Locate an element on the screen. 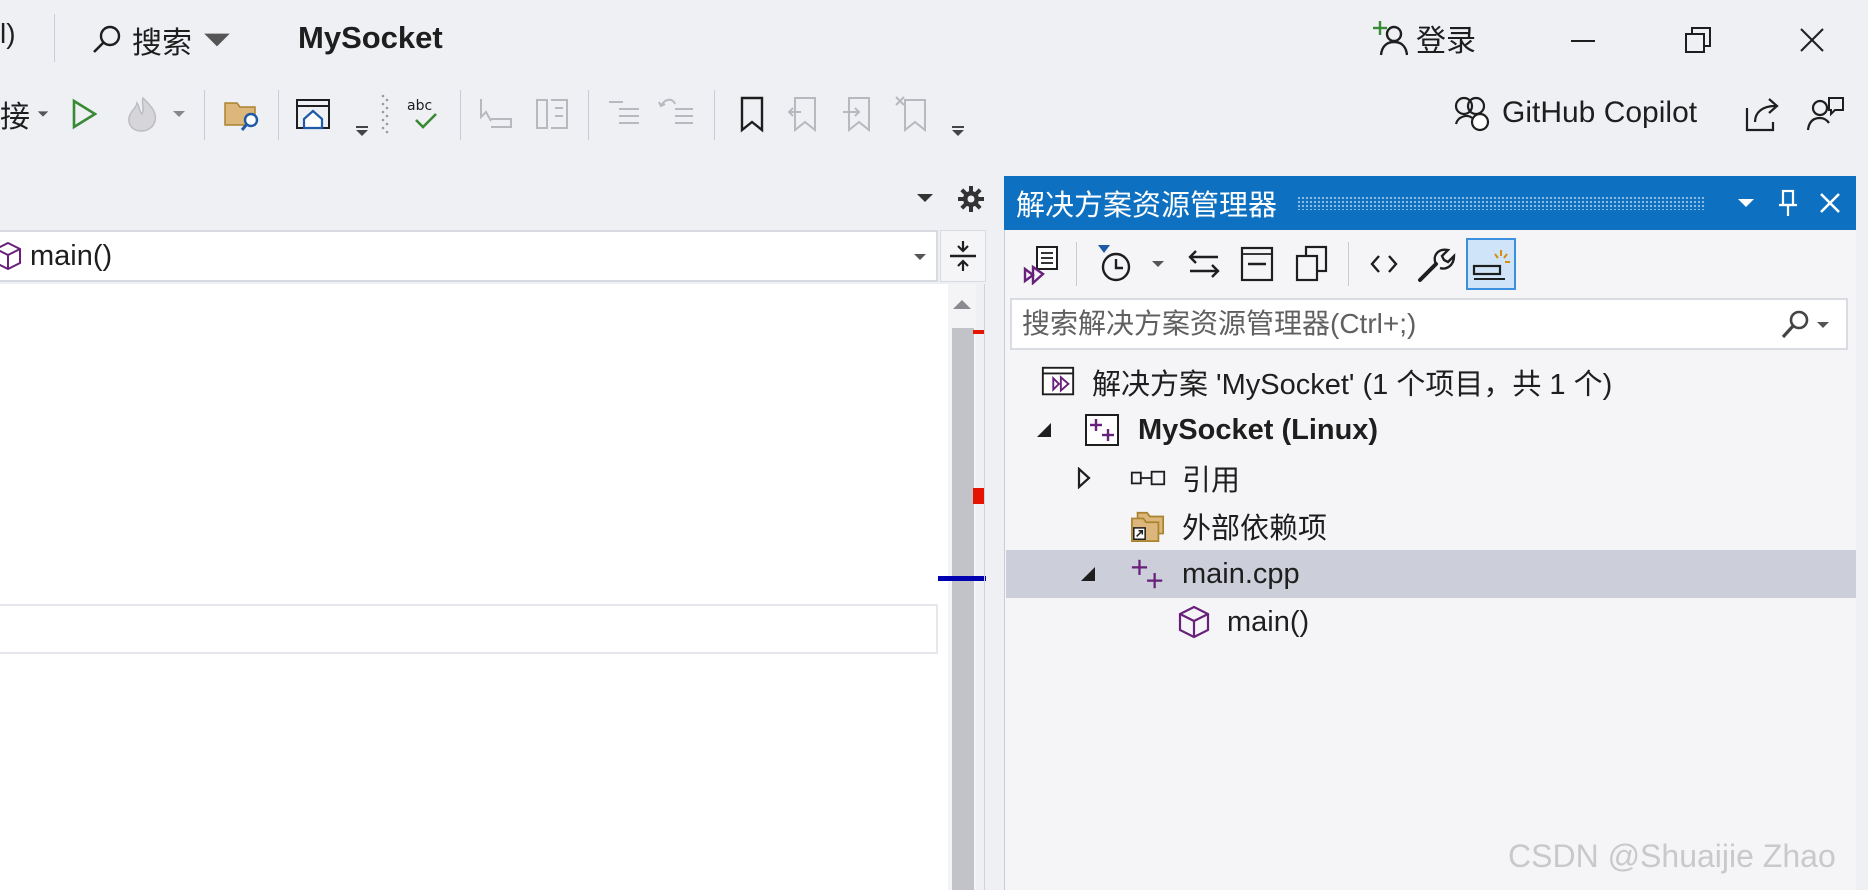 Image resolution: width=1868 pixels, height=890 pixels. solution-icon is located at coordinates (1058, 382).